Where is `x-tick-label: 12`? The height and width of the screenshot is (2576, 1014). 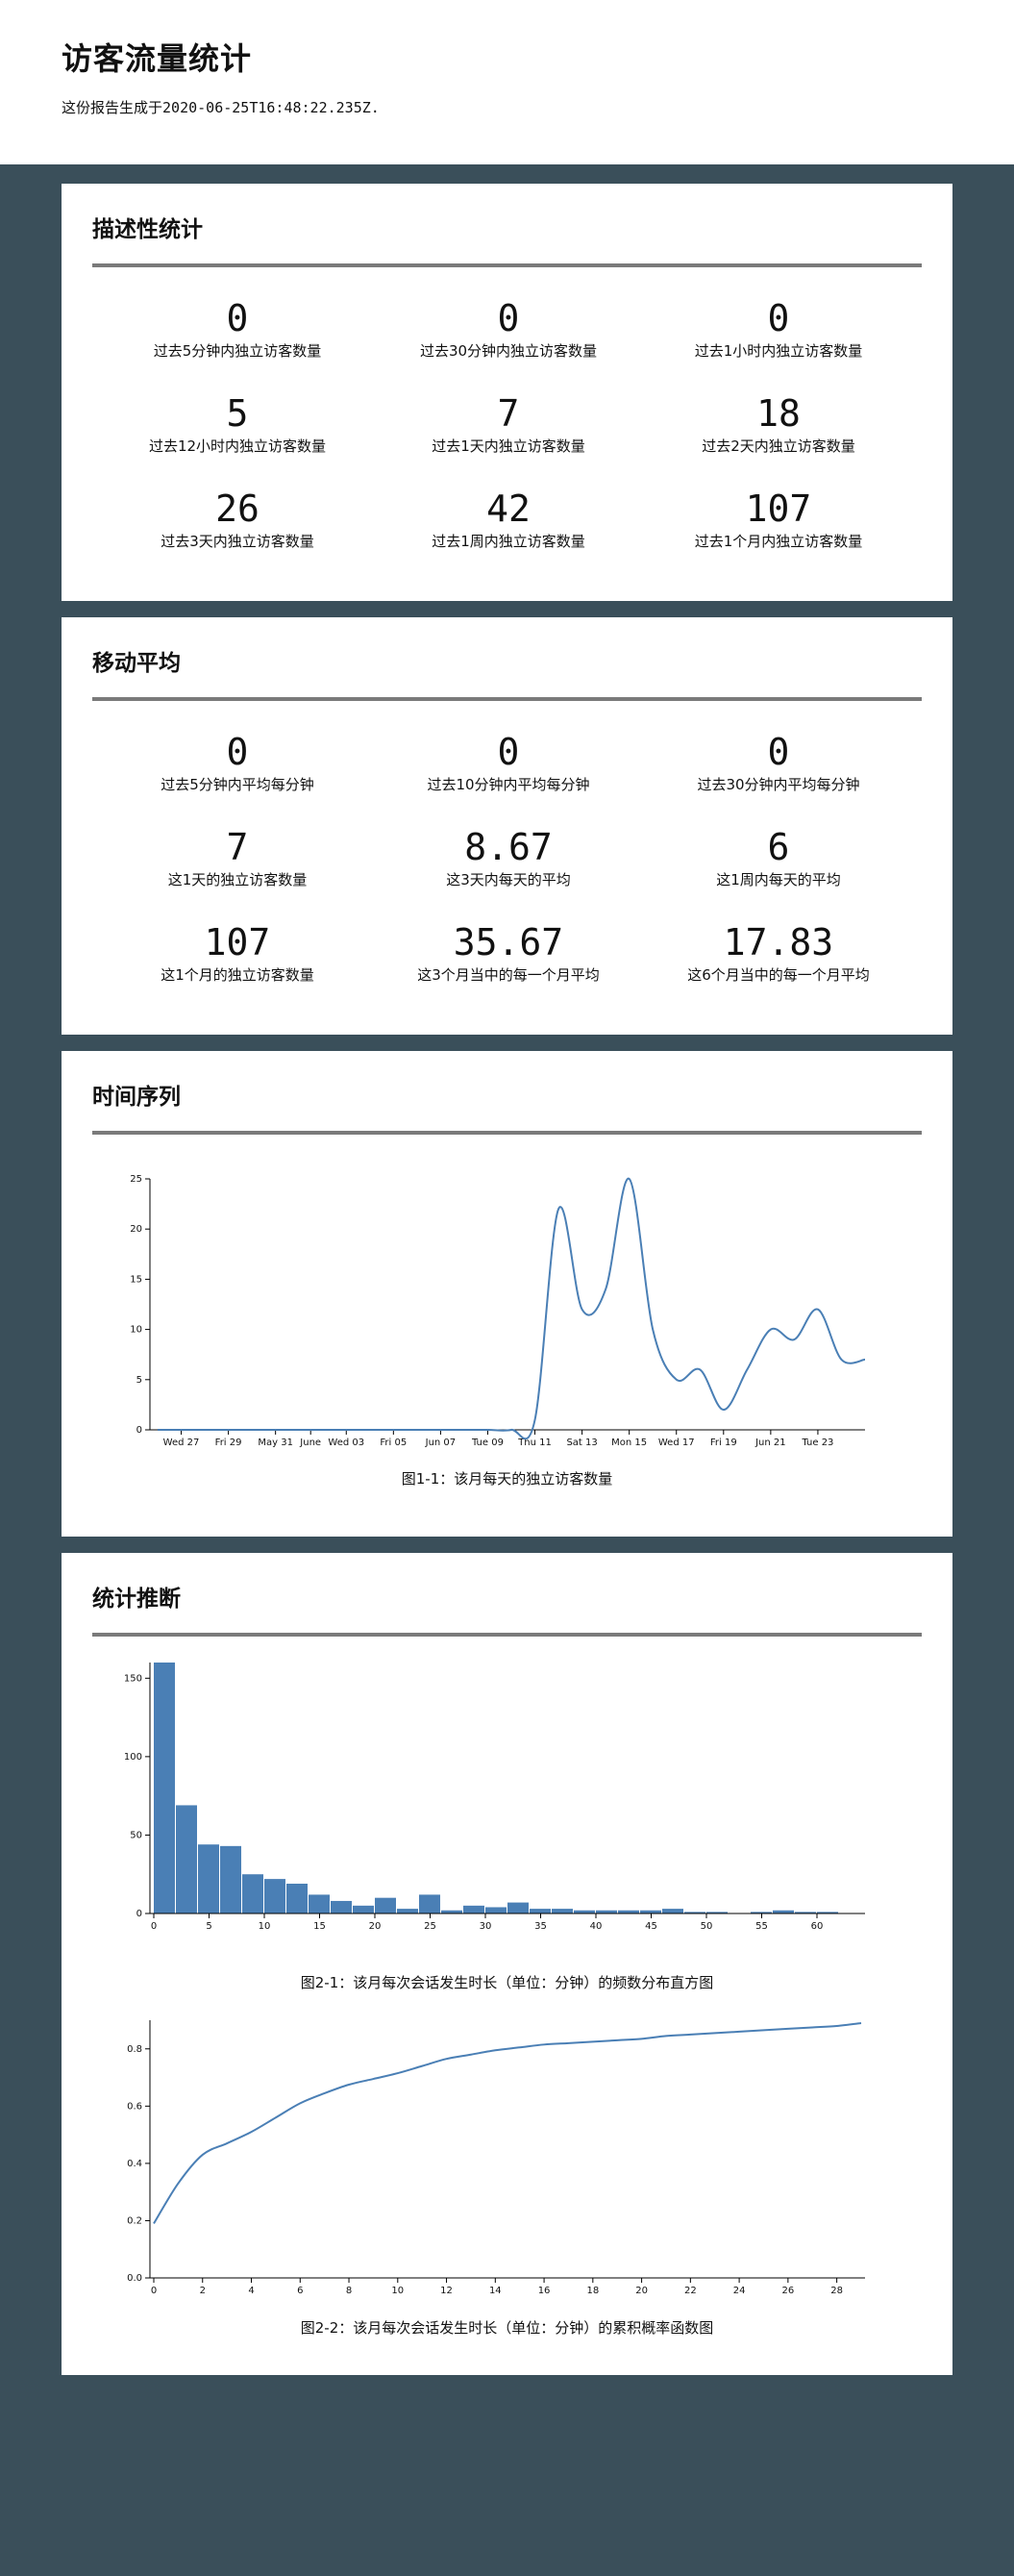
x-tick-label: 12 is located at coordinates (447, 2291).